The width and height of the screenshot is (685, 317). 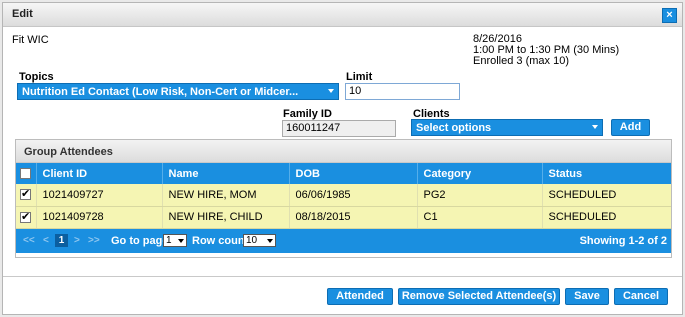 I want to click on first-page-icon: <<, so click(x=29, y=240).